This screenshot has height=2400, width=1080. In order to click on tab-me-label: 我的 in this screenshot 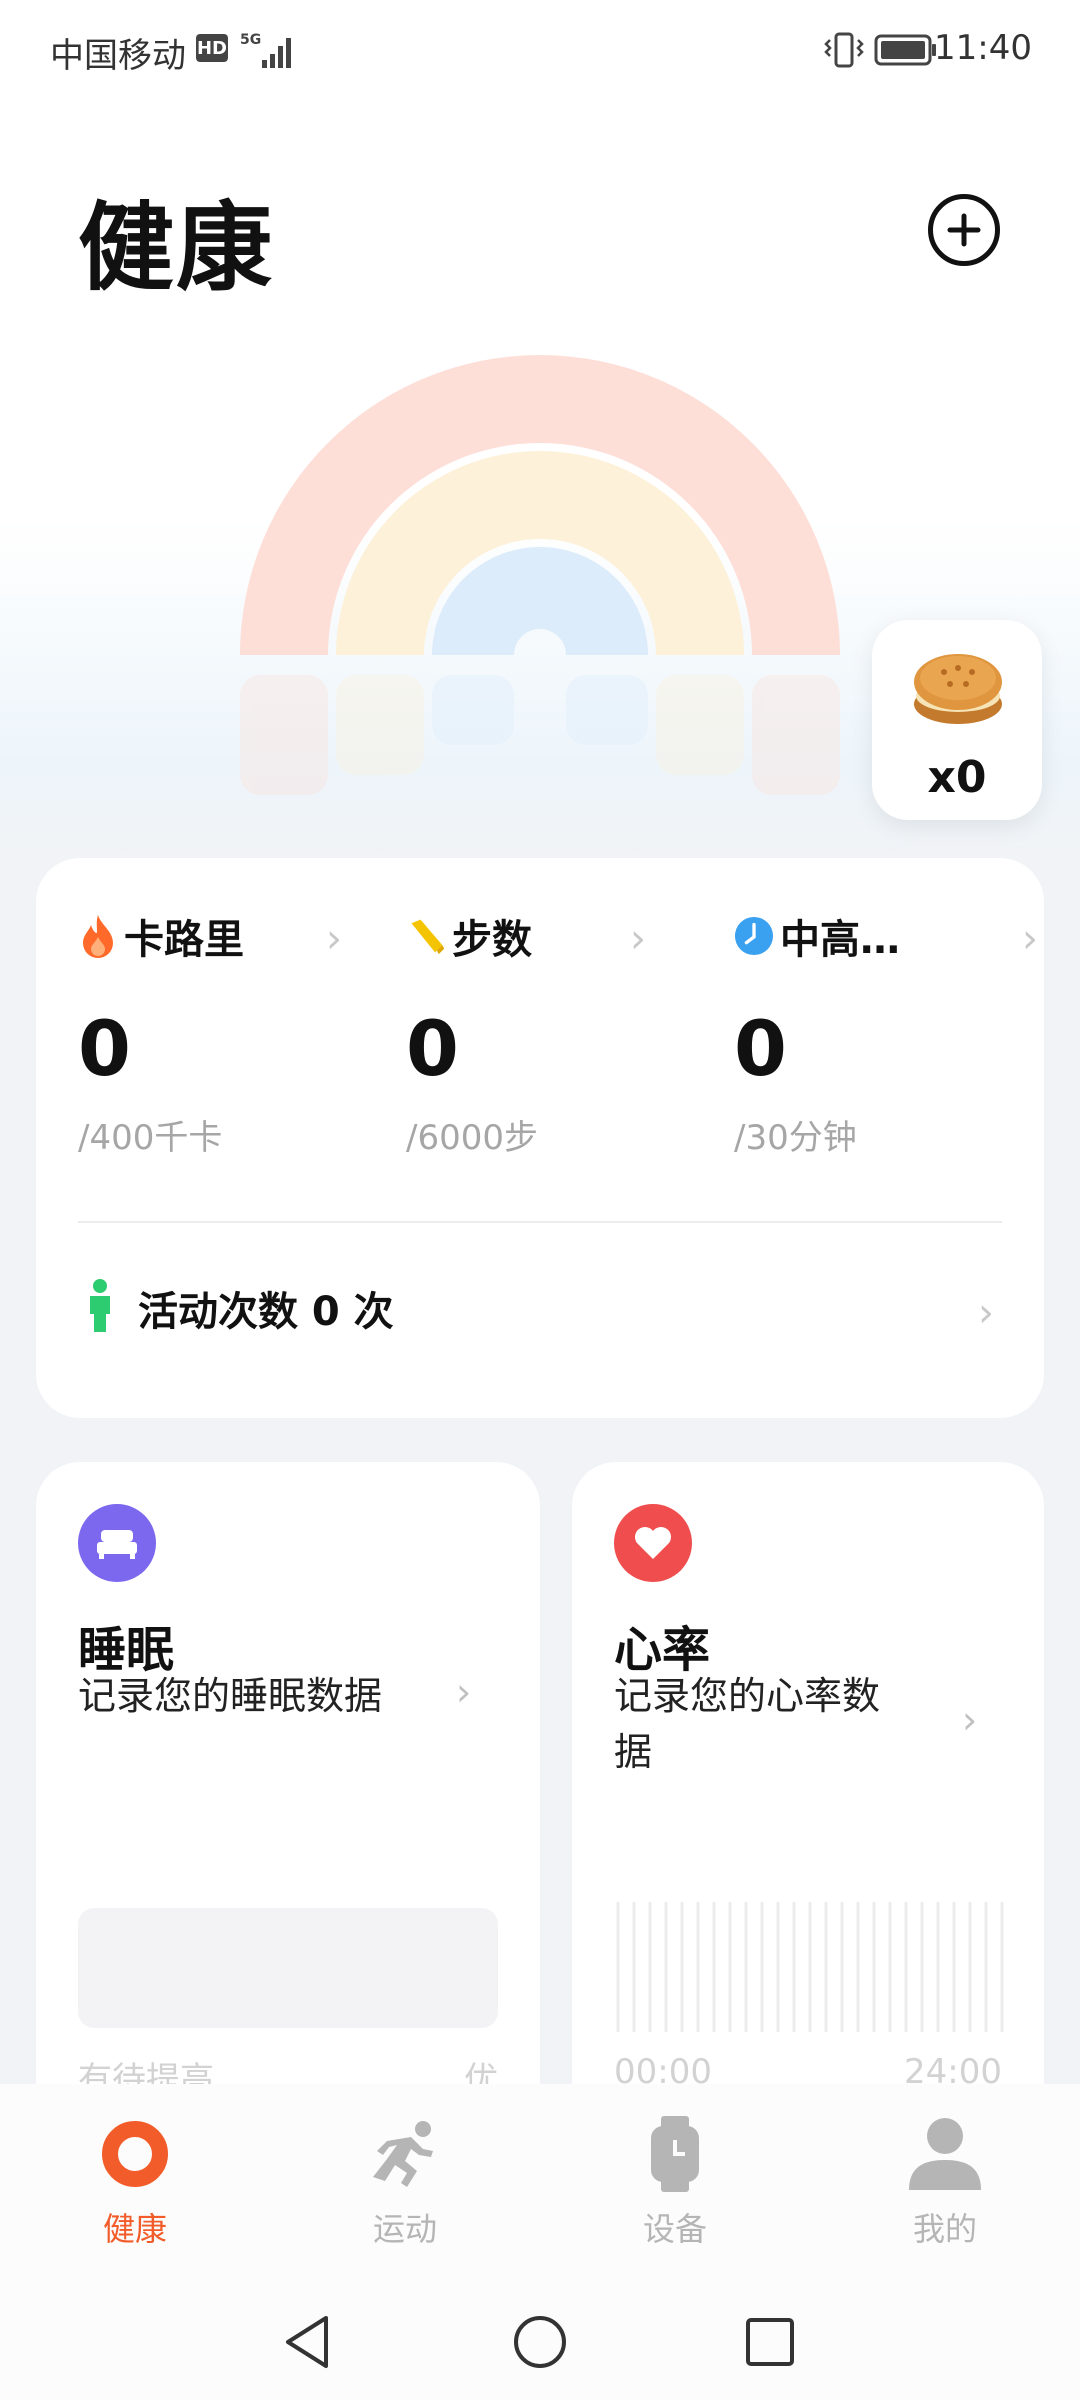, I will do `click(944, 2229)`.